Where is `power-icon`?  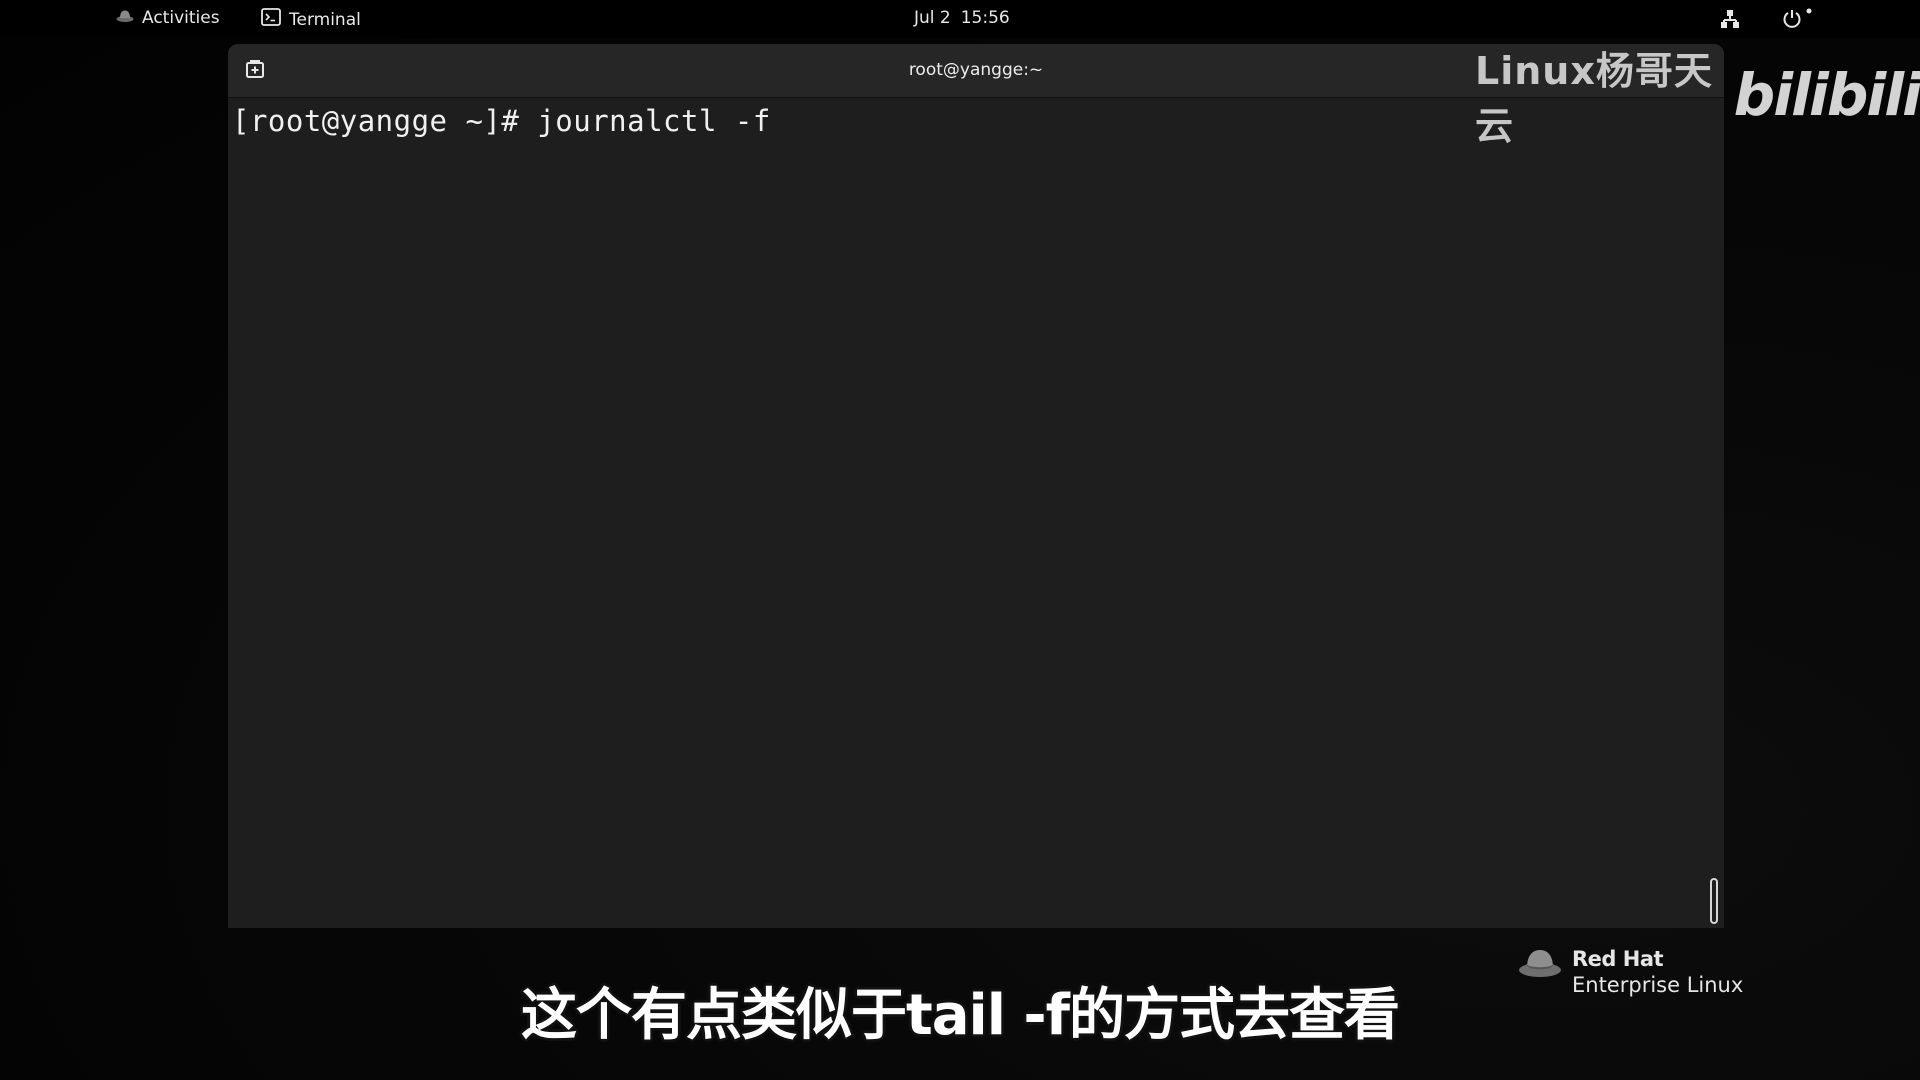 power-icon is located at coordinates (1797, 21).